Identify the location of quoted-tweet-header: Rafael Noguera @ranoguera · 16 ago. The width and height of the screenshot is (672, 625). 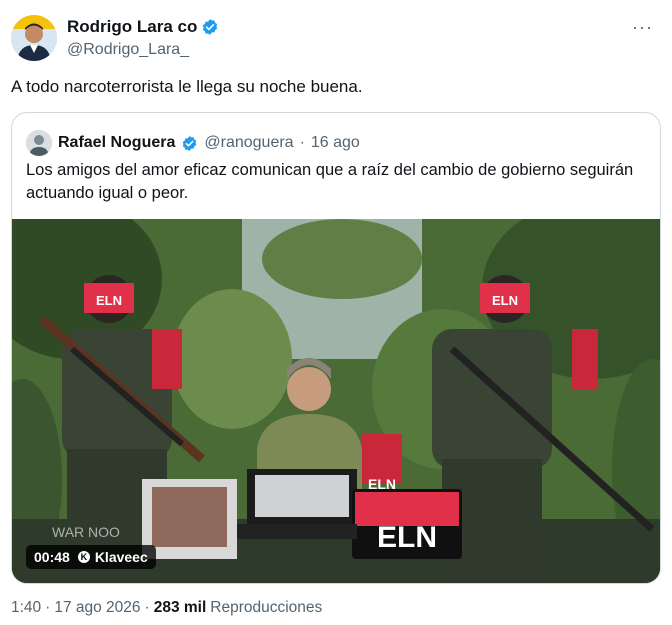
(193, 143).